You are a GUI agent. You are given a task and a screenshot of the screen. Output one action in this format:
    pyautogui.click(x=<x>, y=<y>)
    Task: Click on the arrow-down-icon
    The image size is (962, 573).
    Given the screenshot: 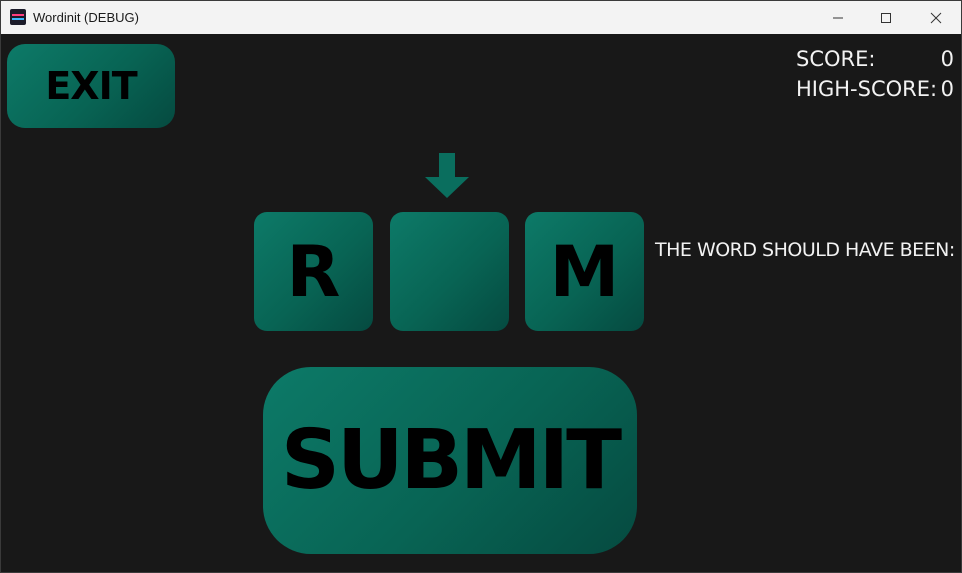 What is the action you would take?
    pyautogui.click(x=447, y=175)
    